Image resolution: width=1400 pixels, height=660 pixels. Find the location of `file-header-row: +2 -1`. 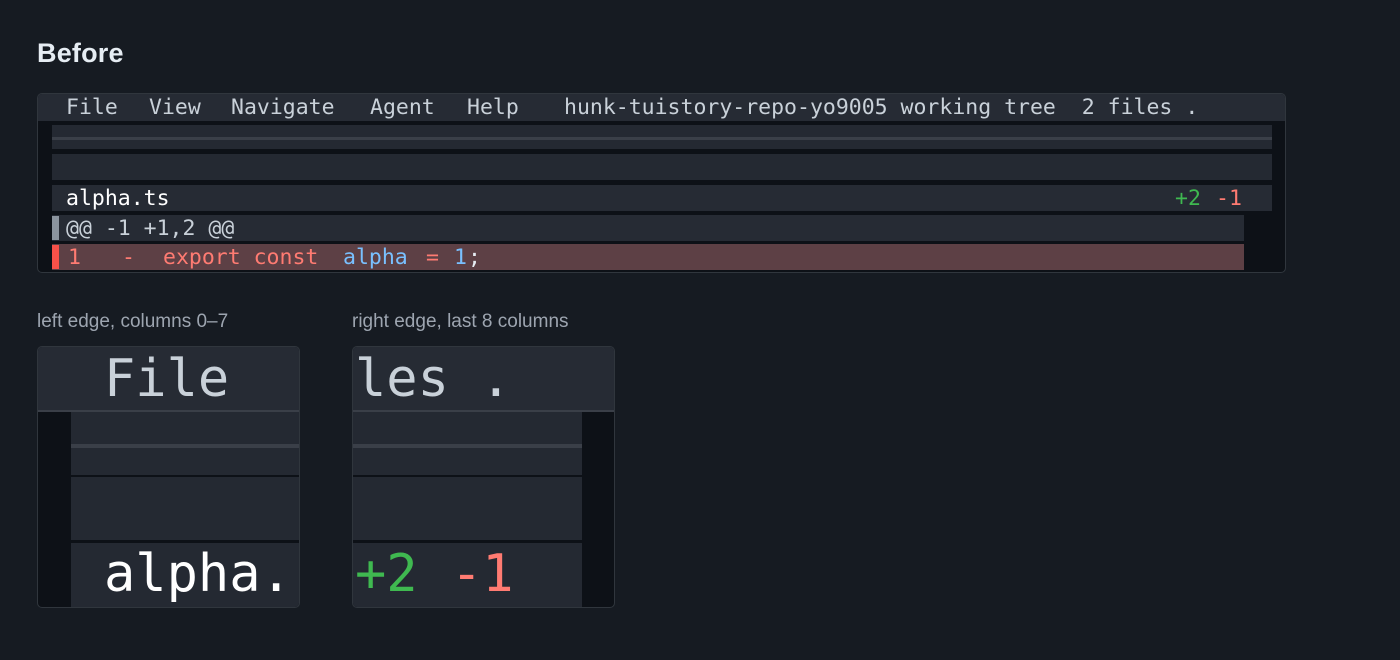

file-header-row: +2 -1 is located at coordinates (467, 575).